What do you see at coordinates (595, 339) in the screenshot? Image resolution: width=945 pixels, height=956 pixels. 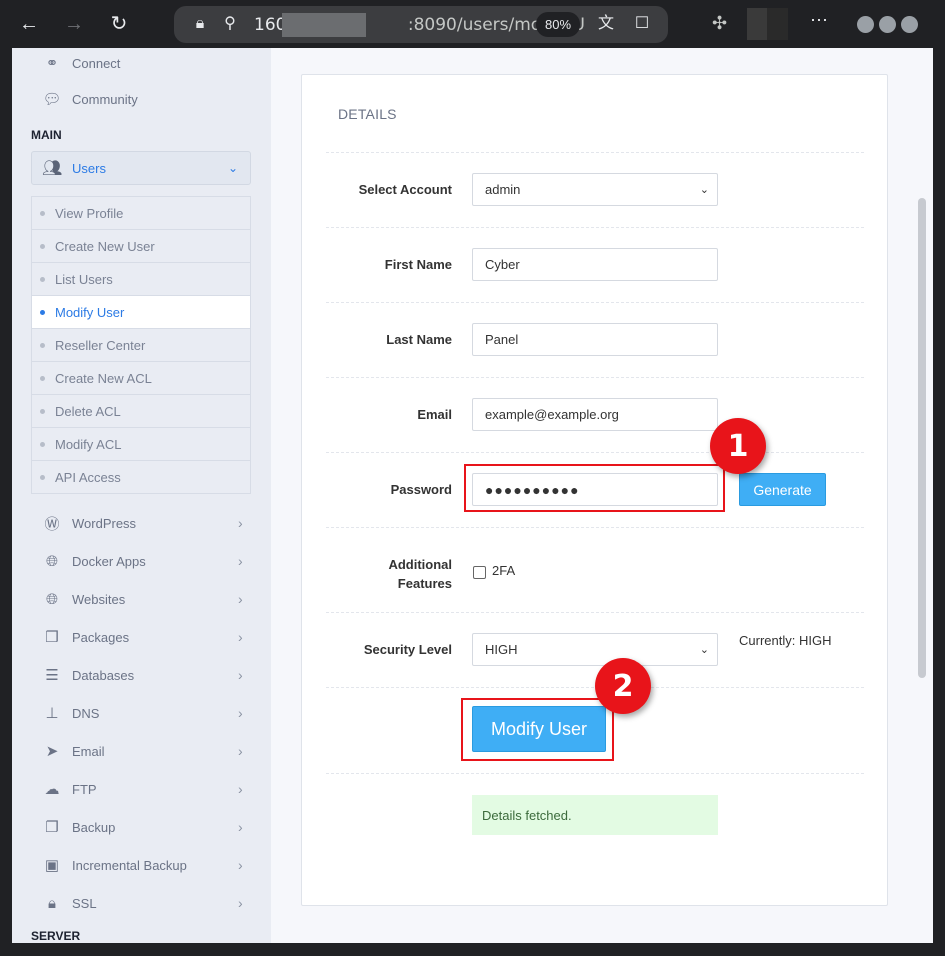 I see `last-name-field: Panel` at bounding box center [595, 339].